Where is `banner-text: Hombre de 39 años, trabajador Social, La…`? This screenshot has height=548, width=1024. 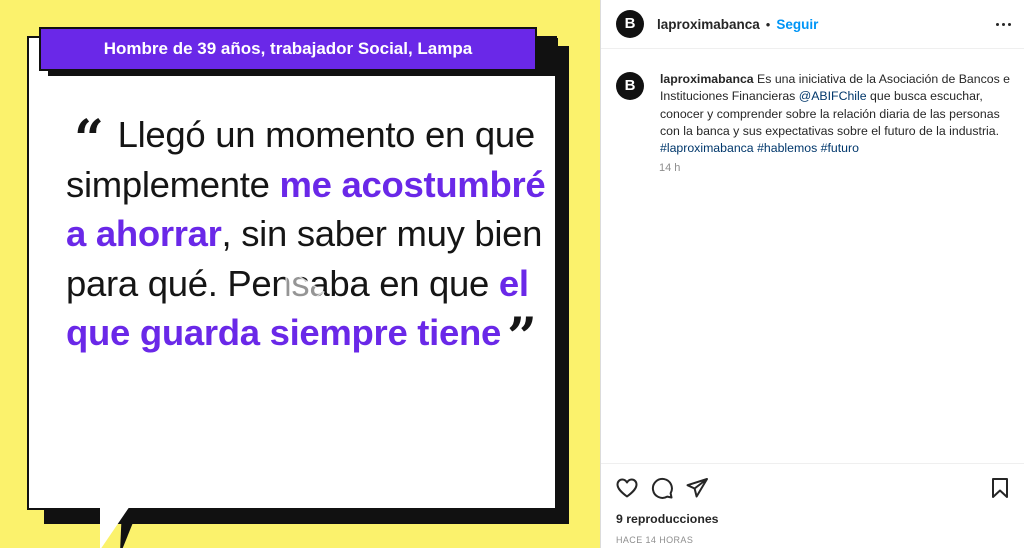
banner-text: Hombre de 39 años, trabajador Social, La… is located at coordinates (288, 48).